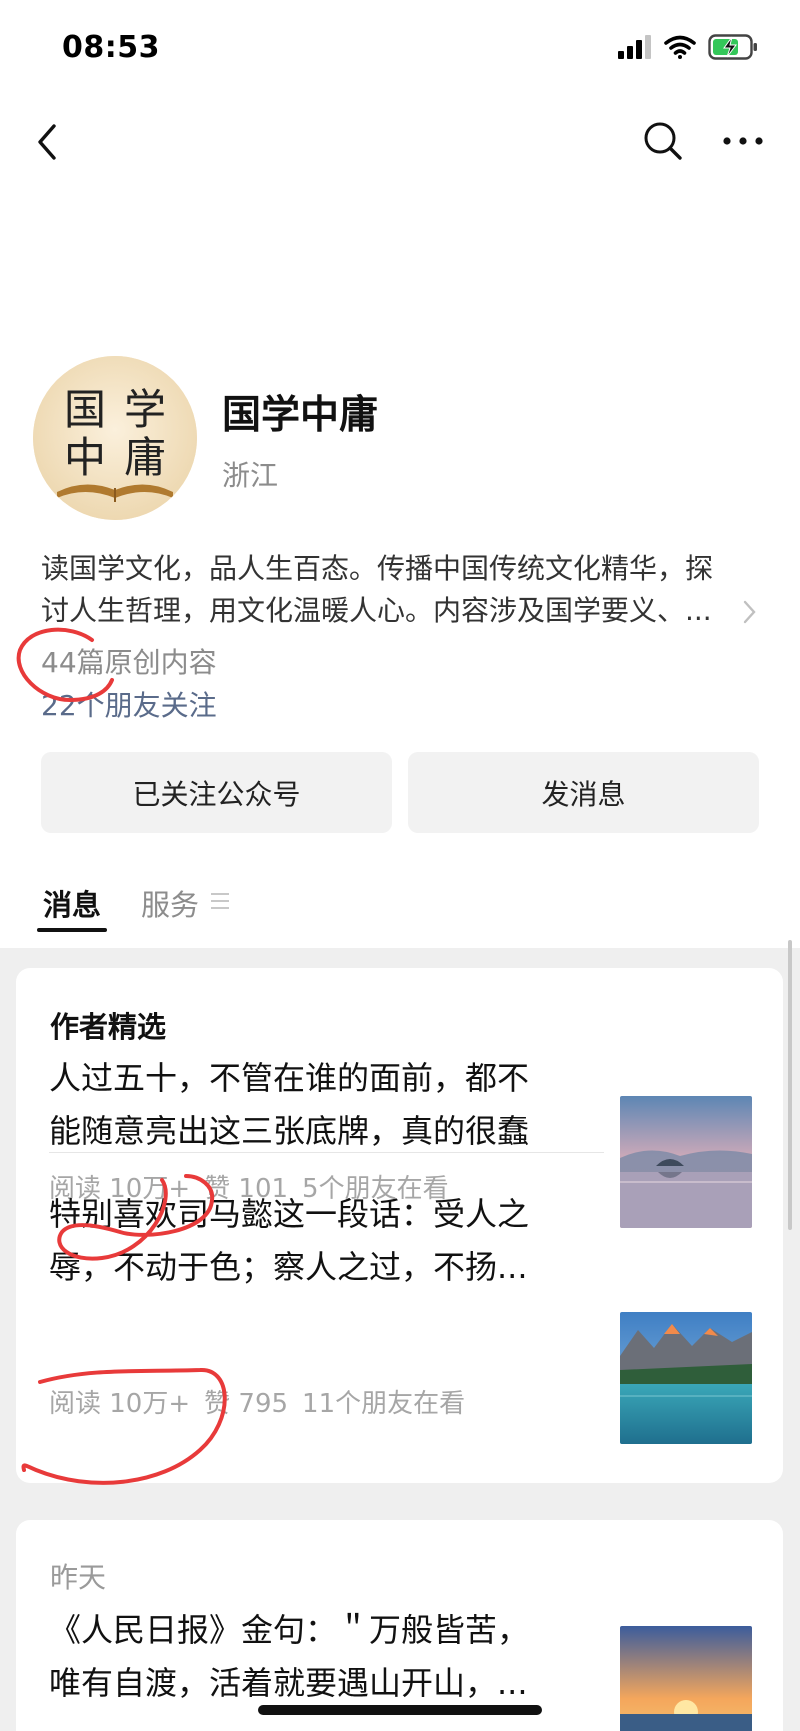 This screenshot has width=800, height=1731. What do you see at coordinates (377, 568) in the screenshot?
I see `description-line: 读国学文化，品人生百态。传播中国传统文化精华，探` at bounding box center [377, 568].